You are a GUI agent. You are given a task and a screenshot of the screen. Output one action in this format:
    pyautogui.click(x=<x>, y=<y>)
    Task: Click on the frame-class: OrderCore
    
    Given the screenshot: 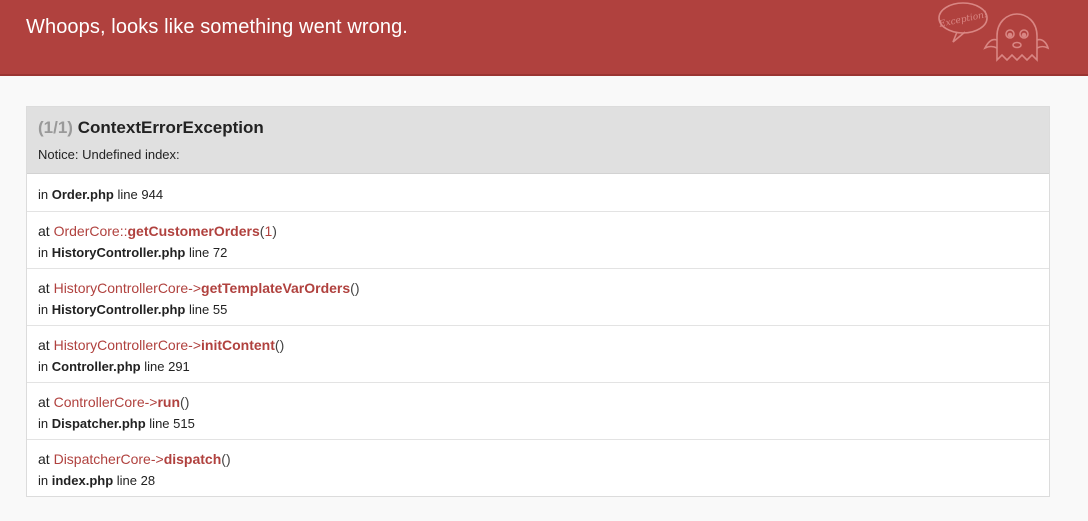 What is the action you would take?
    pyautogui.click(x=86, y=231)
    